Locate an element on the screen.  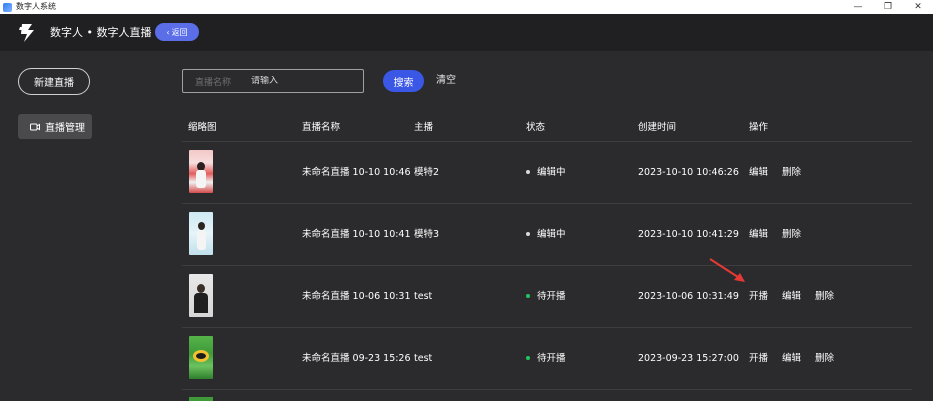
new-live-button: 新建直播 is located at coordinates (54, 81).